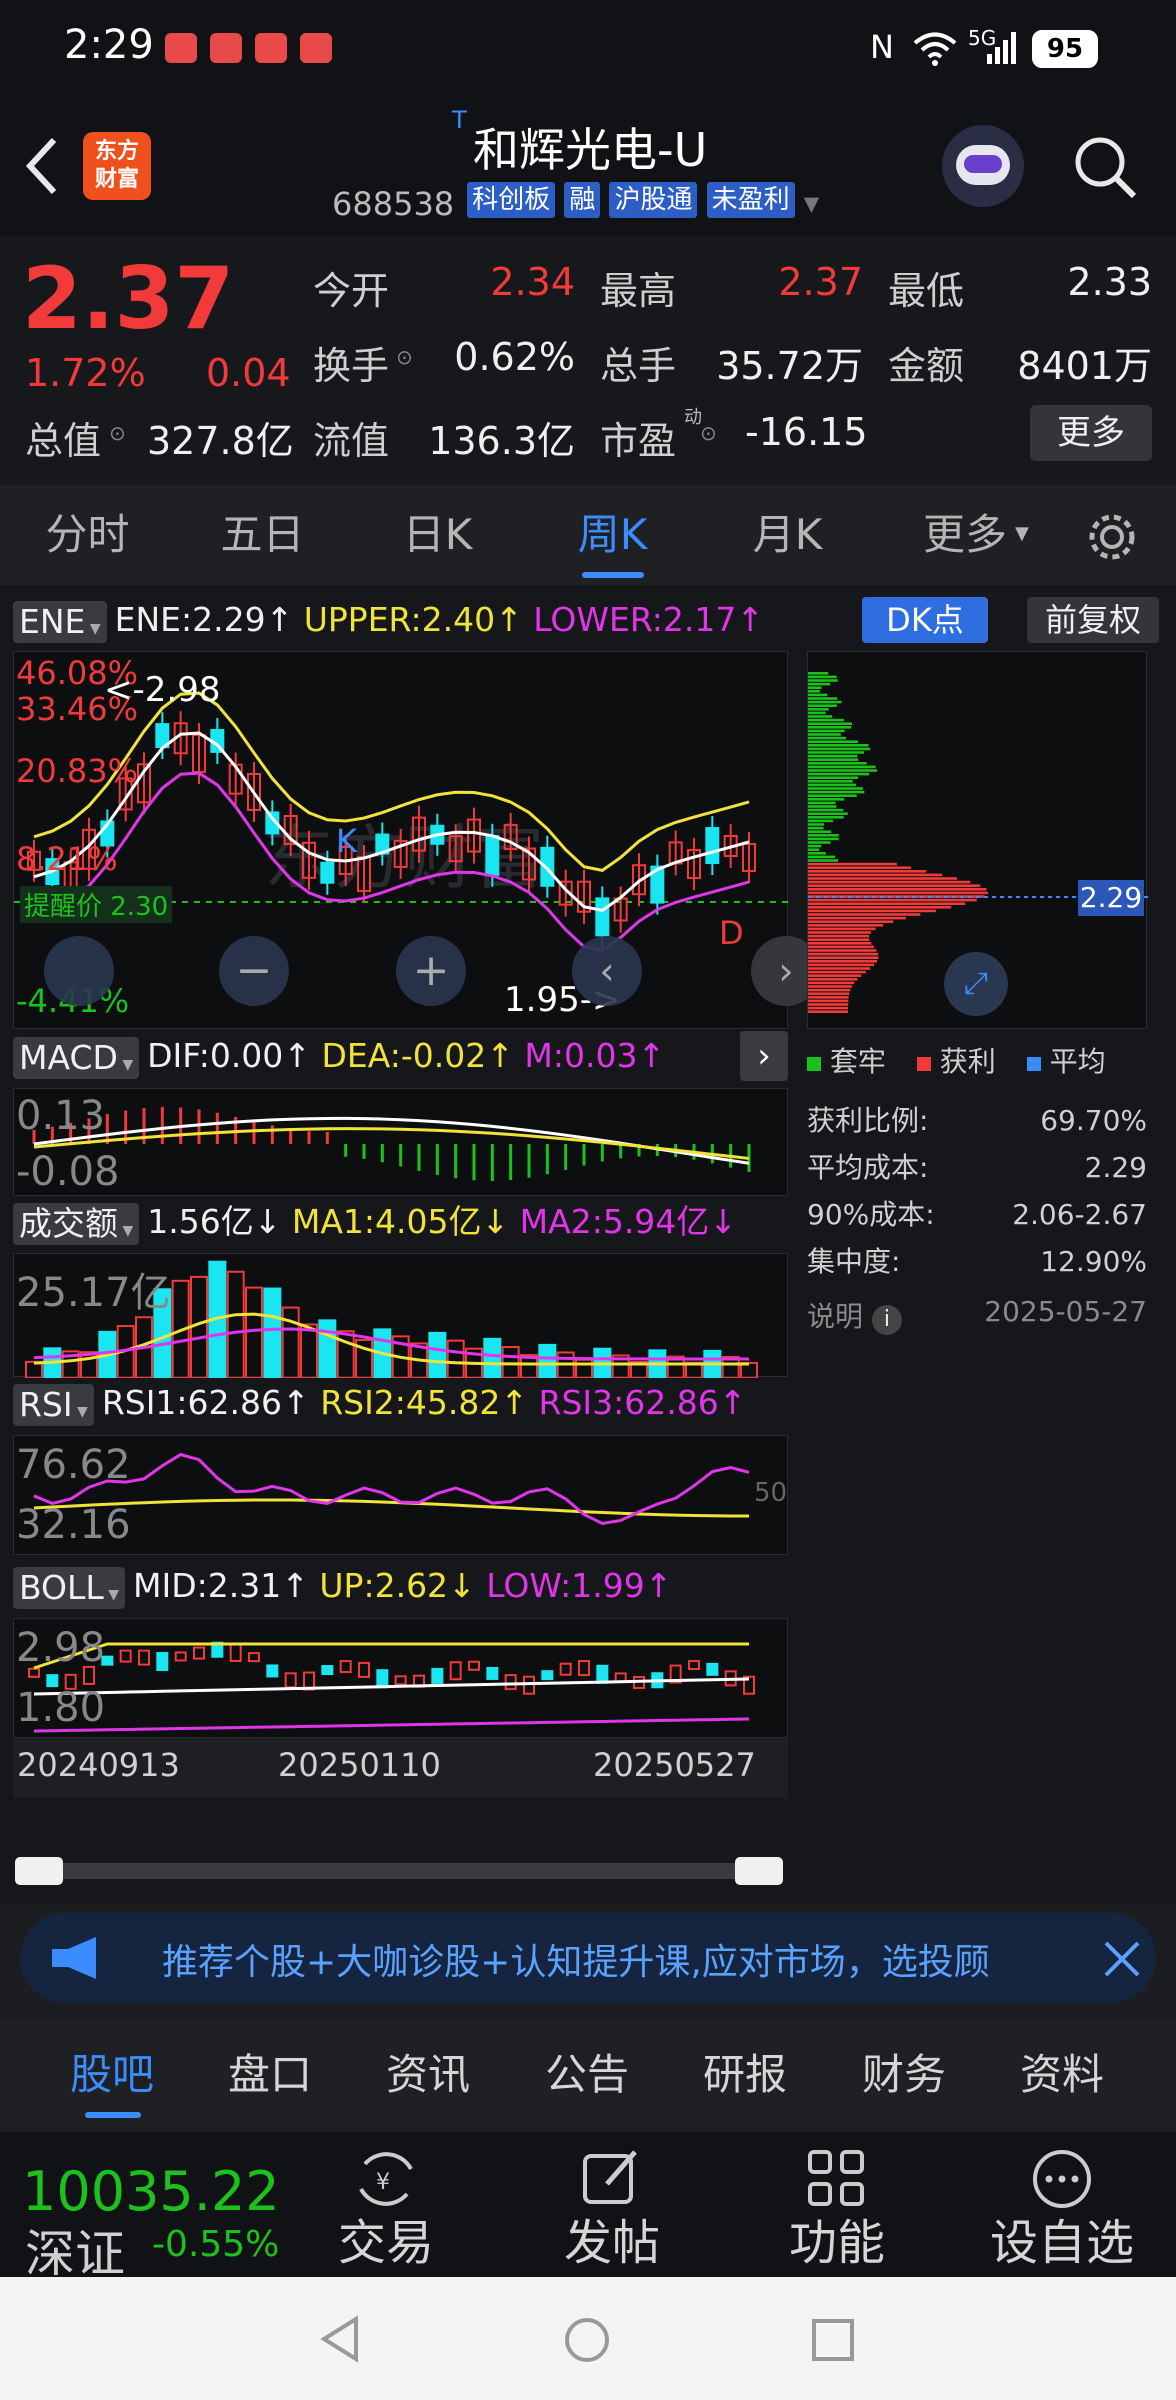  I want to click on indicator-selector: MACD ▼, so click(76, 1057).